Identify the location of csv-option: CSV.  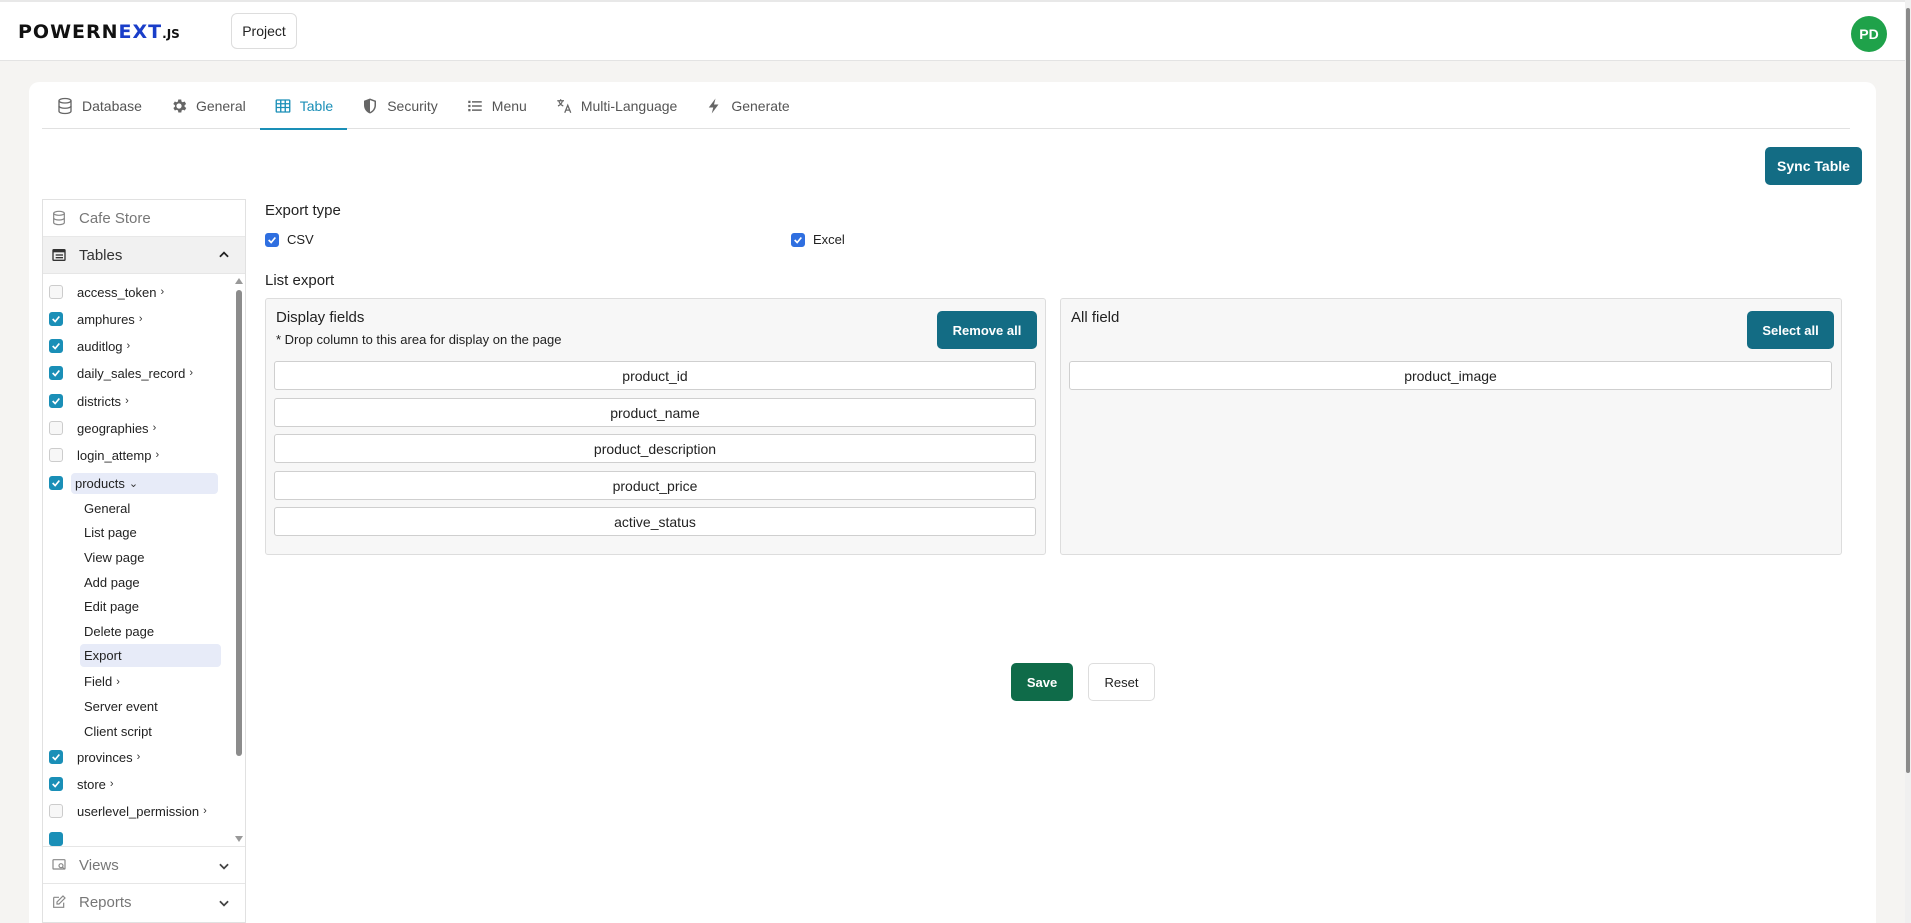
(289, 239).